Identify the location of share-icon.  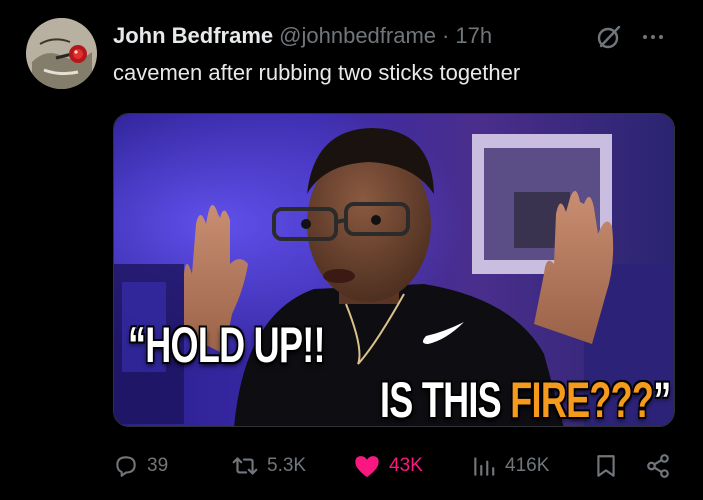
(658, 466).